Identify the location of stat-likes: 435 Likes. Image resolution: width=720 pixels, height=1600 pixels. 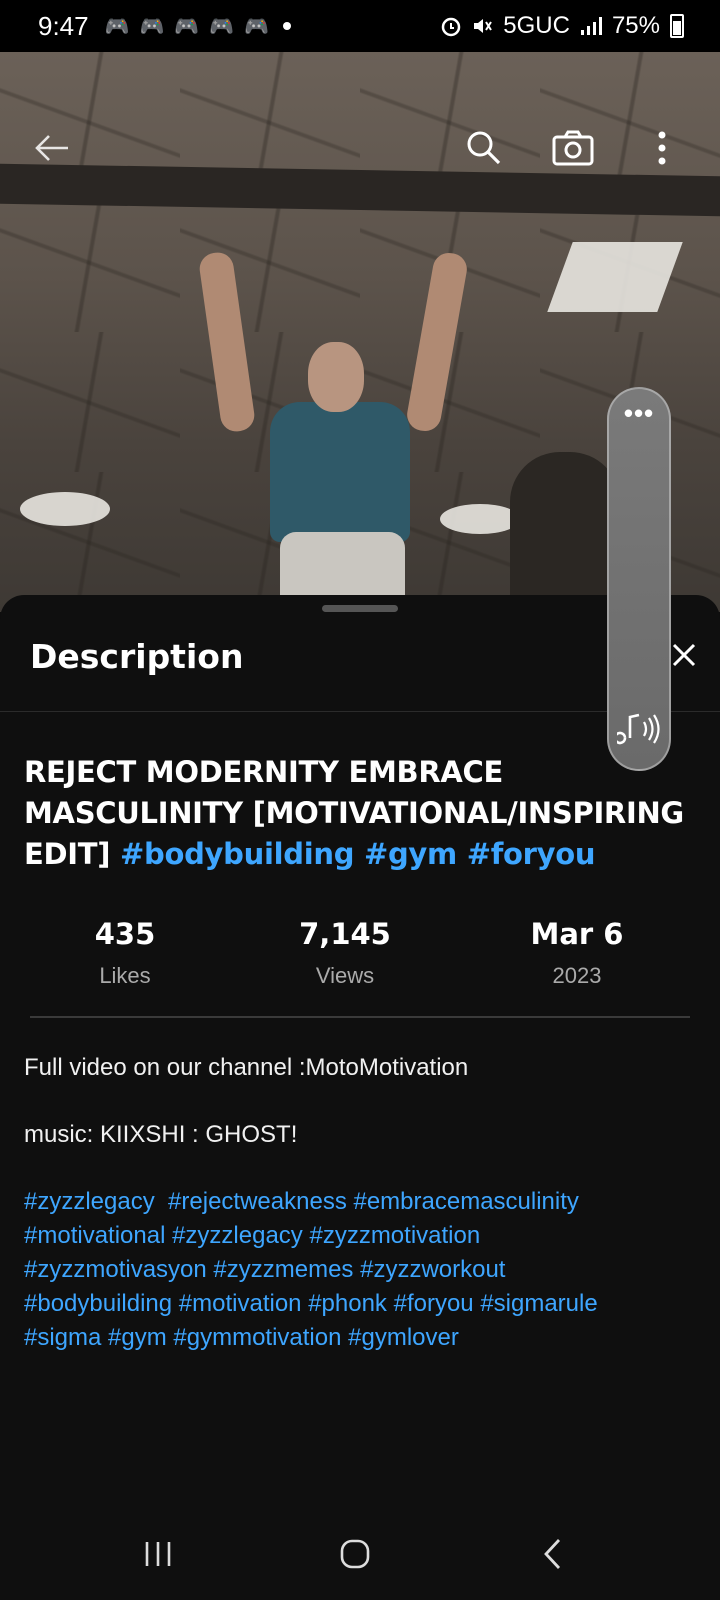
(125, 953).